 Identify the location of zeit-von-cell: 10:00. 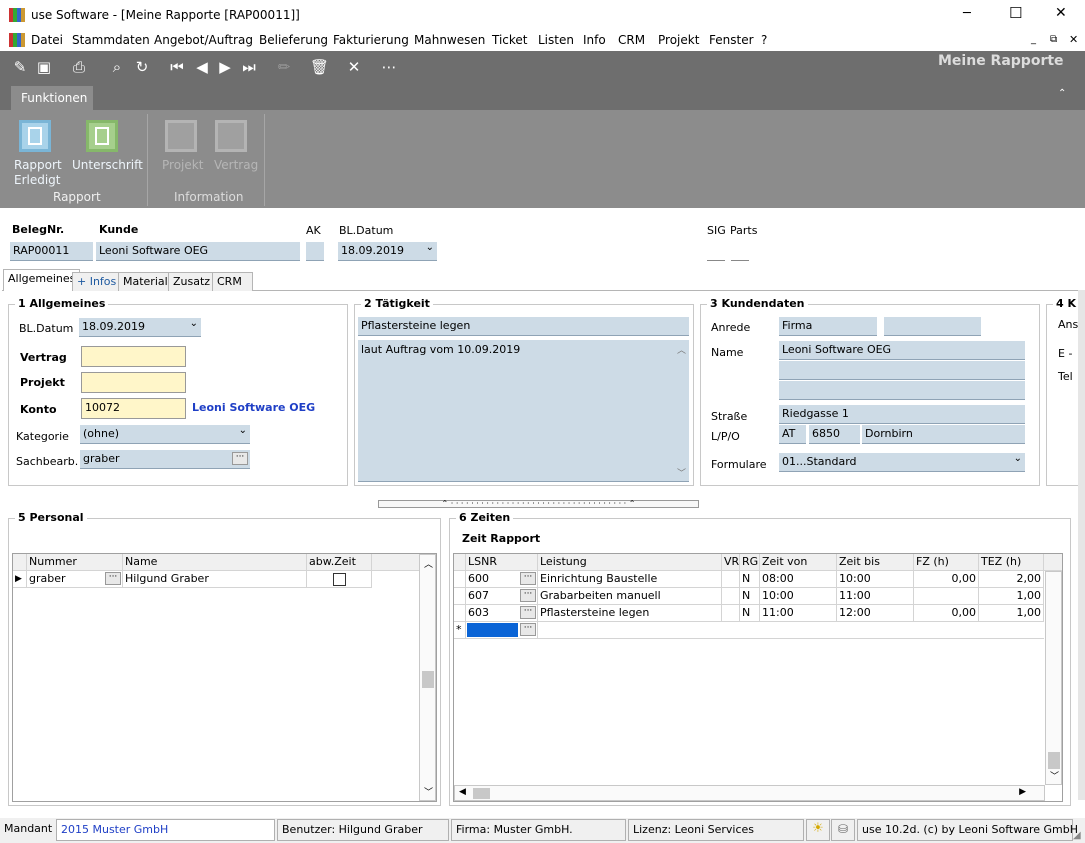
(798, 596).